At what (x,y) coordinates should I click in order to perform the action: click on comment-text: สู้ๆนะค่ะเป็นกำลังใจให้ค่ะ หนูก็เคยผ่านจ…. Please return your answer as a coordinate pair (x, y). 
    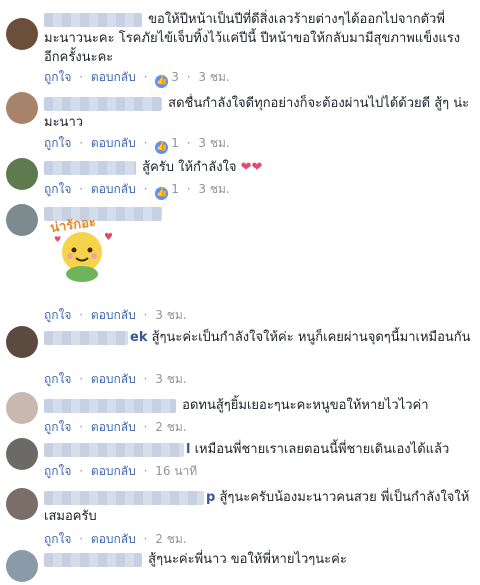
    Looking at the image, I should click on (311, 337).